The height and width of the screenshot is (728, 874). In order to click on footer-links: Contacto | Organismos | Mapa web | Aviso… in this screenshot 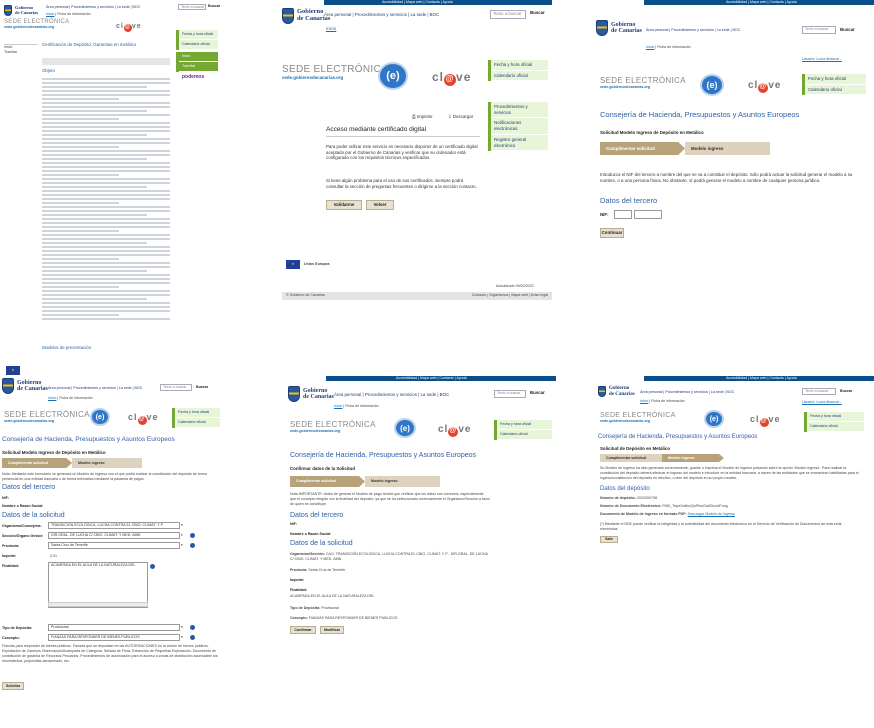, I will do `click(510, 295)`.